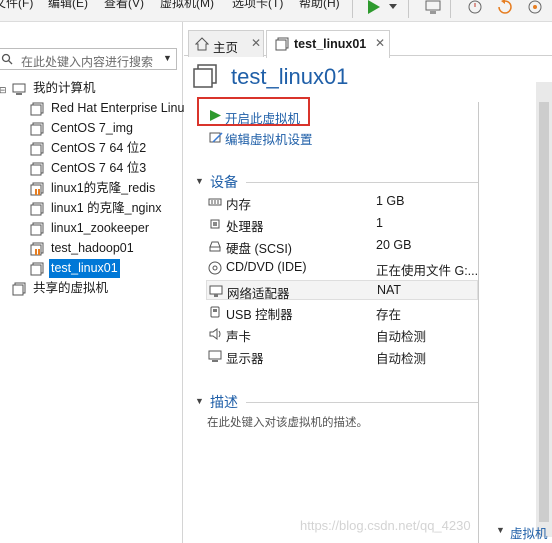 The image size is (552, 543). I want to click on menu-tabs: 选项卡(T), so click(257, 5).